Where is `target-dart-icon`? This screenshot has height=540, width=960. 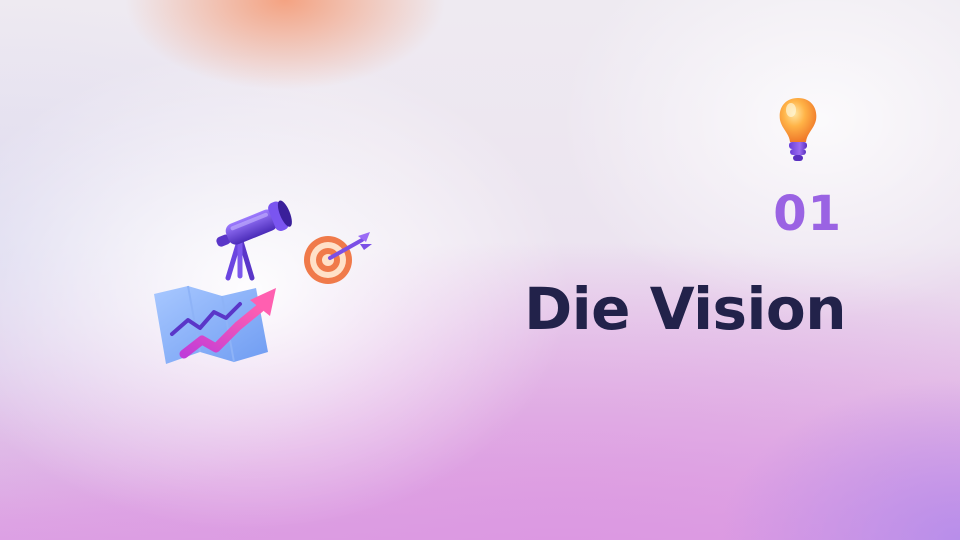 target-dart-icon is located at coordinates (338, 258).